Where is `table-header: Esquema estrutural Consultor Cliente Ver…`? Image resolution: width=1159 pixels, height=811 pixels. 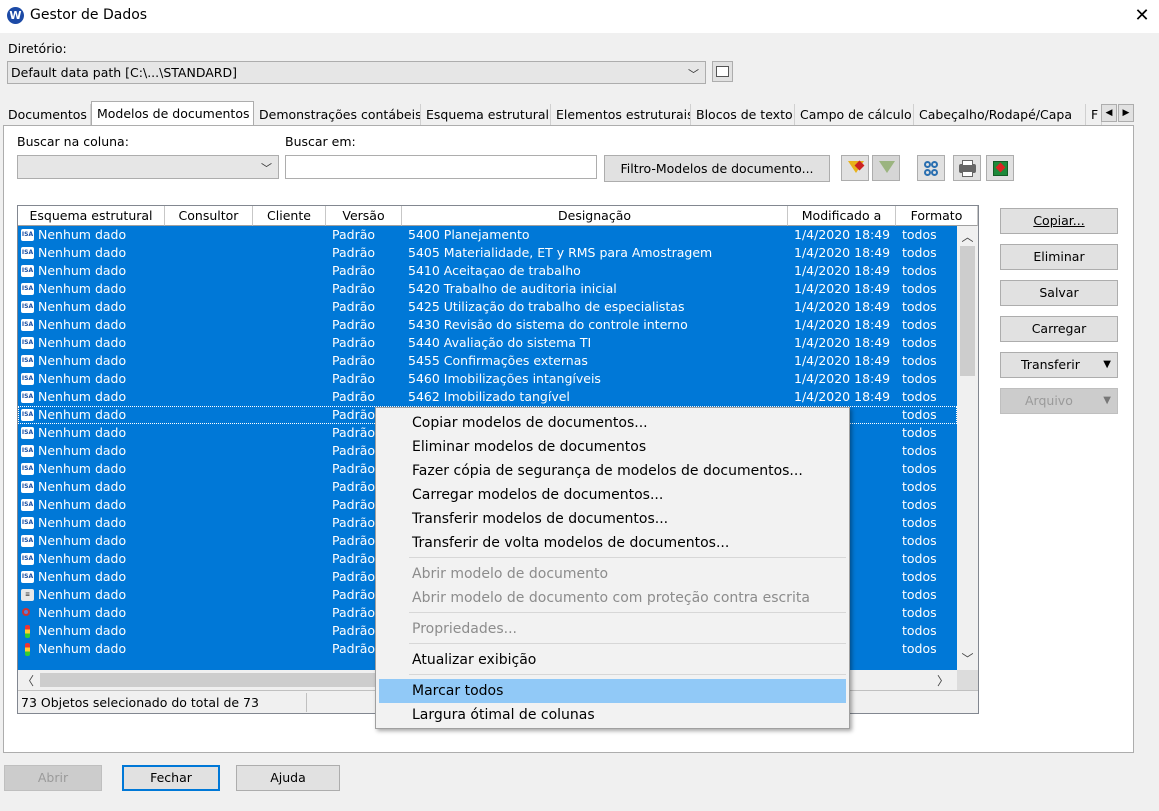
table-header: Esquema estrutural Consultor Cliente Ver… is located at coordinates (498, 216).